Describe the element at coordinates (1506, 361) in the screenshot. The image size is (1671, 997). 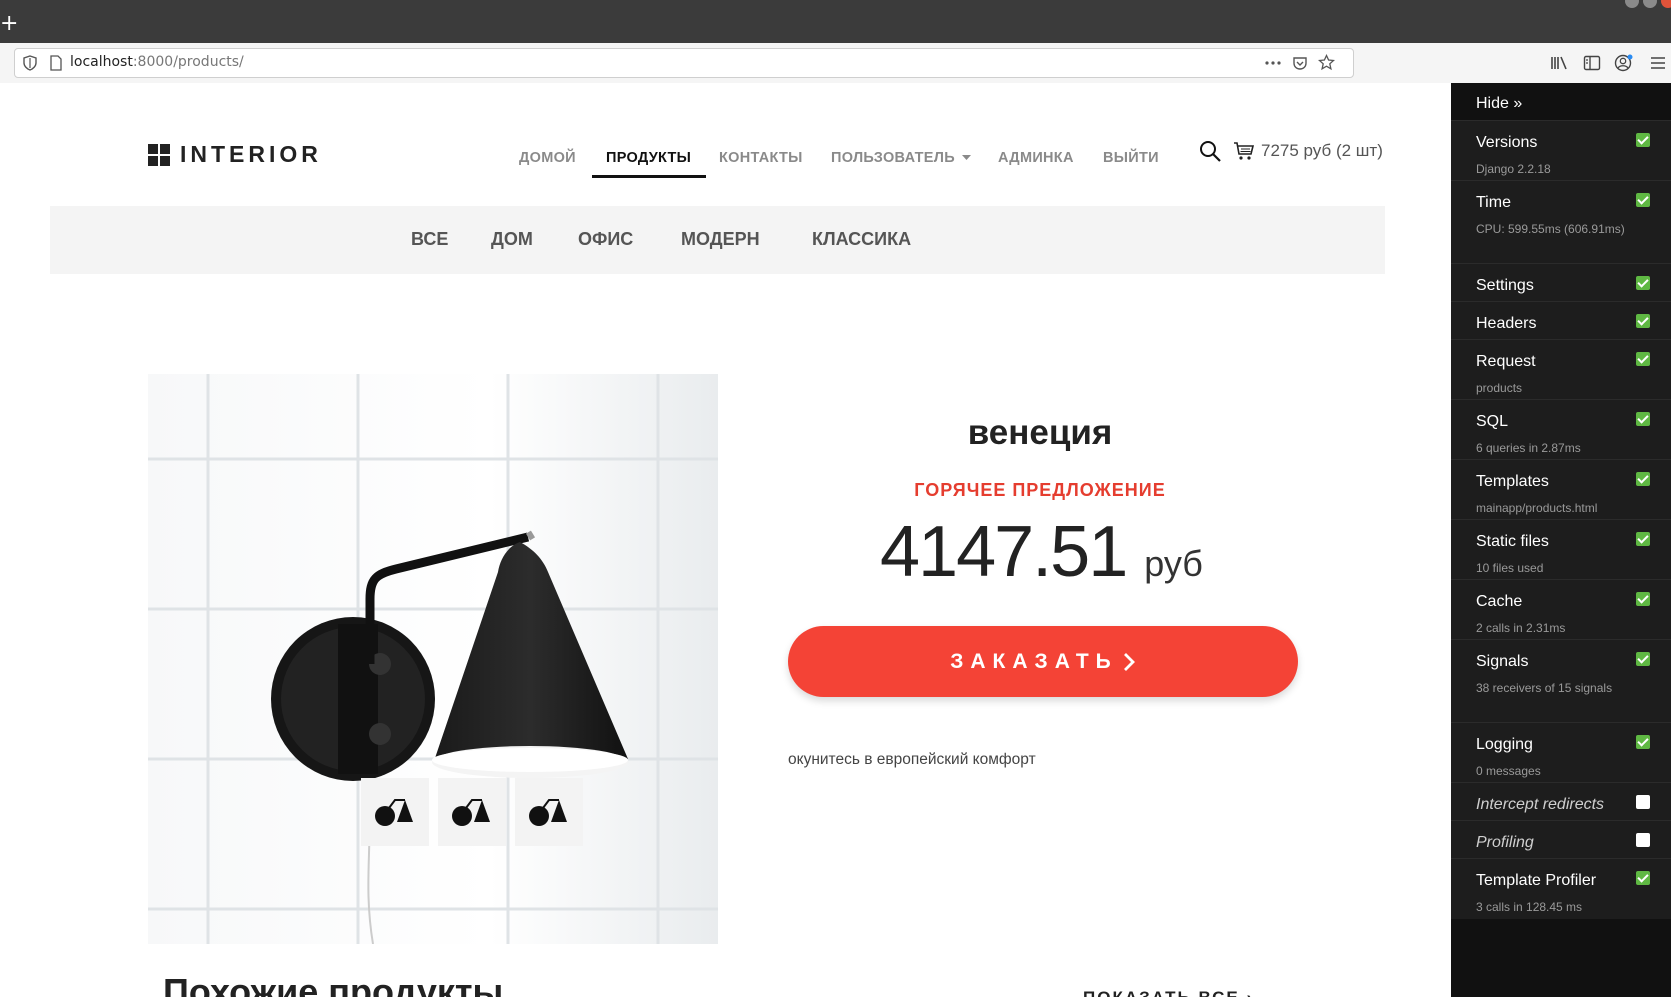
I see `panel-title: Request` at that location.